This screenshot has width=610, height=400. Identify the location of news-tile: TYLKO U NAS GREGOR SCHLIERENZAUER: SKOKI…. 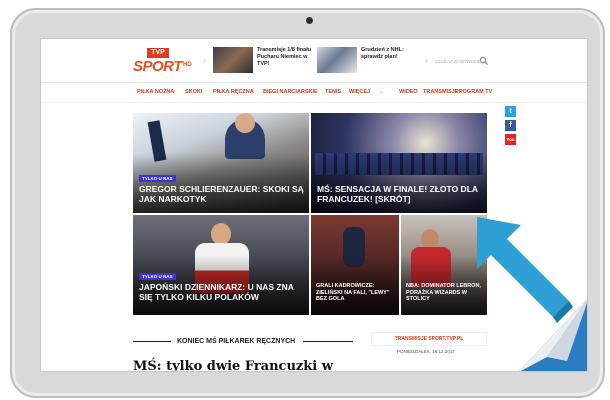
(221, 163).